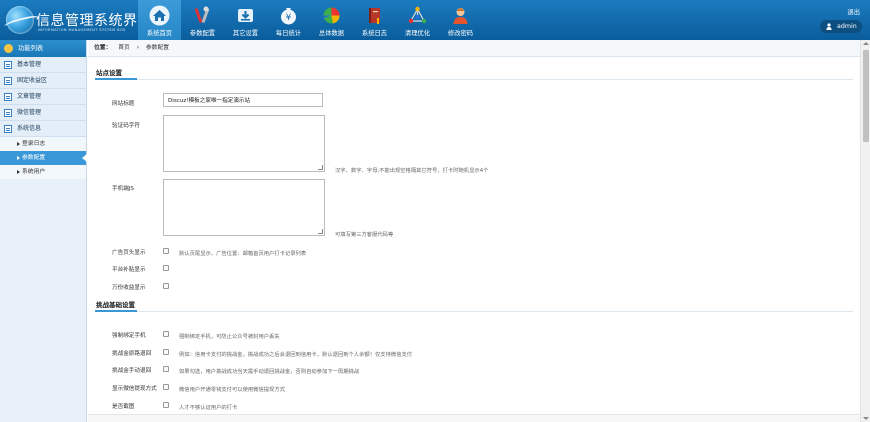 The height and width of the screenshot is (422, 870). Describe the element at coordinates (166, 286) in the screenshot. I see `wan-yield-checkbox` at that location.